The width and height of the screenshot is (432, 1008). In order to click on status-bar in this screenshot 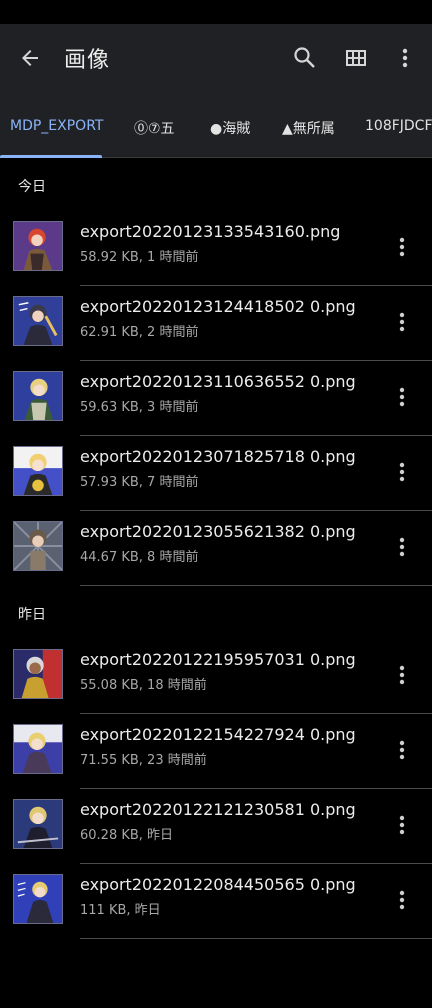, I will do `click(216, 12)`.